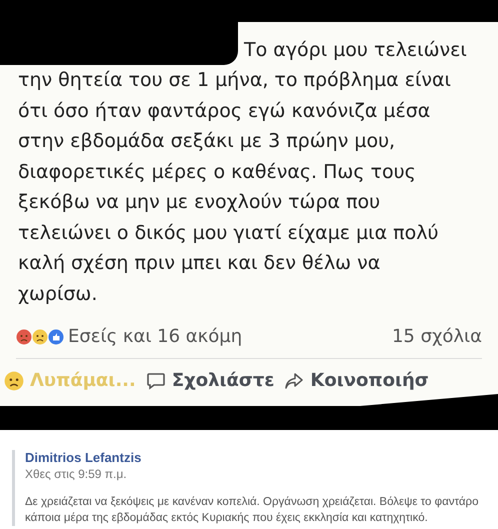 The image size is (498, 529). Describe the element at coordinates (294, 380) in the screenshot. I see `share-arrow-icon` at that location.